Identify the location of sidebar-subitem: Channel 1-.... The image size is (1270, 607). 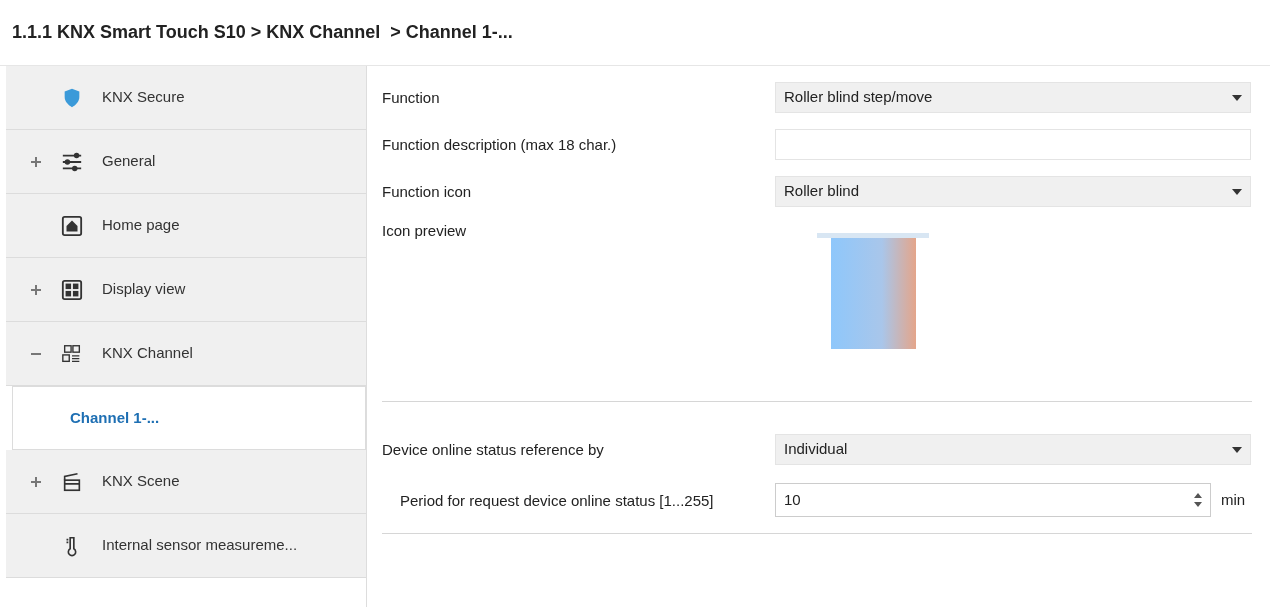
(189, 418).